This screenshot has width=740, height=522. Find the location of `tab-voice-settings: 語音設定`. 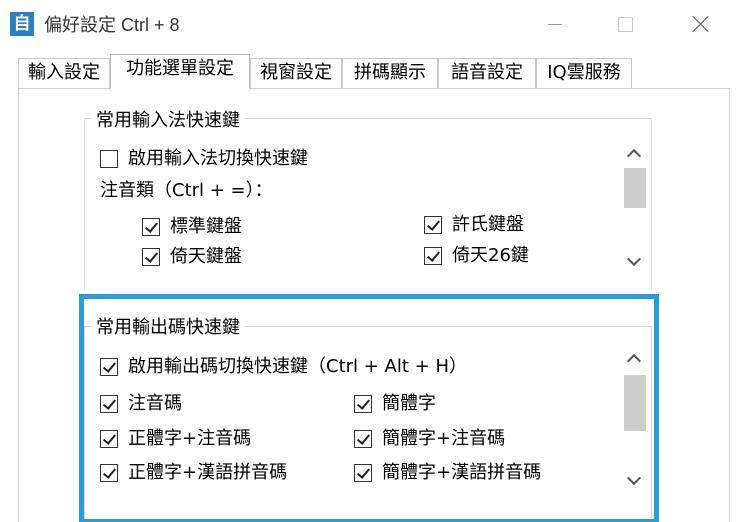

tab-voice-settings: 語音設定 is located at coordinates (487, 73).